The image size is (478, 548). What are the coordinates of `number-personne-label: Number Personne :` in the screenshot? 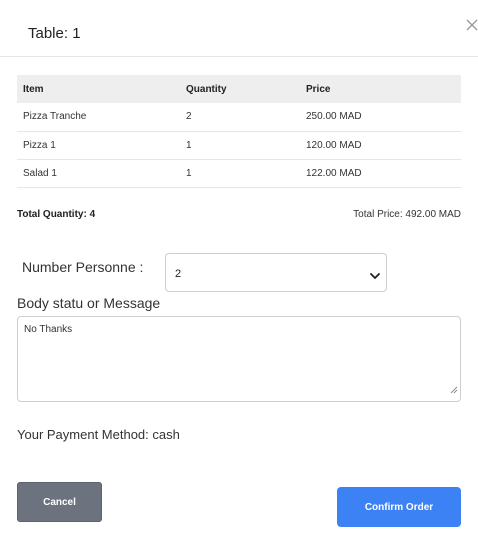 It's located at (83, 267).